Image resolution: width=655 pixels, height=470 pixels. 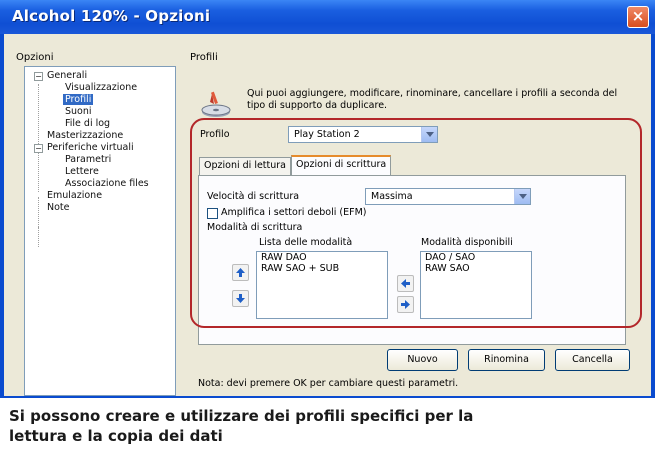 I want to click on arrow-up-icon, so click(x=240, y=272).